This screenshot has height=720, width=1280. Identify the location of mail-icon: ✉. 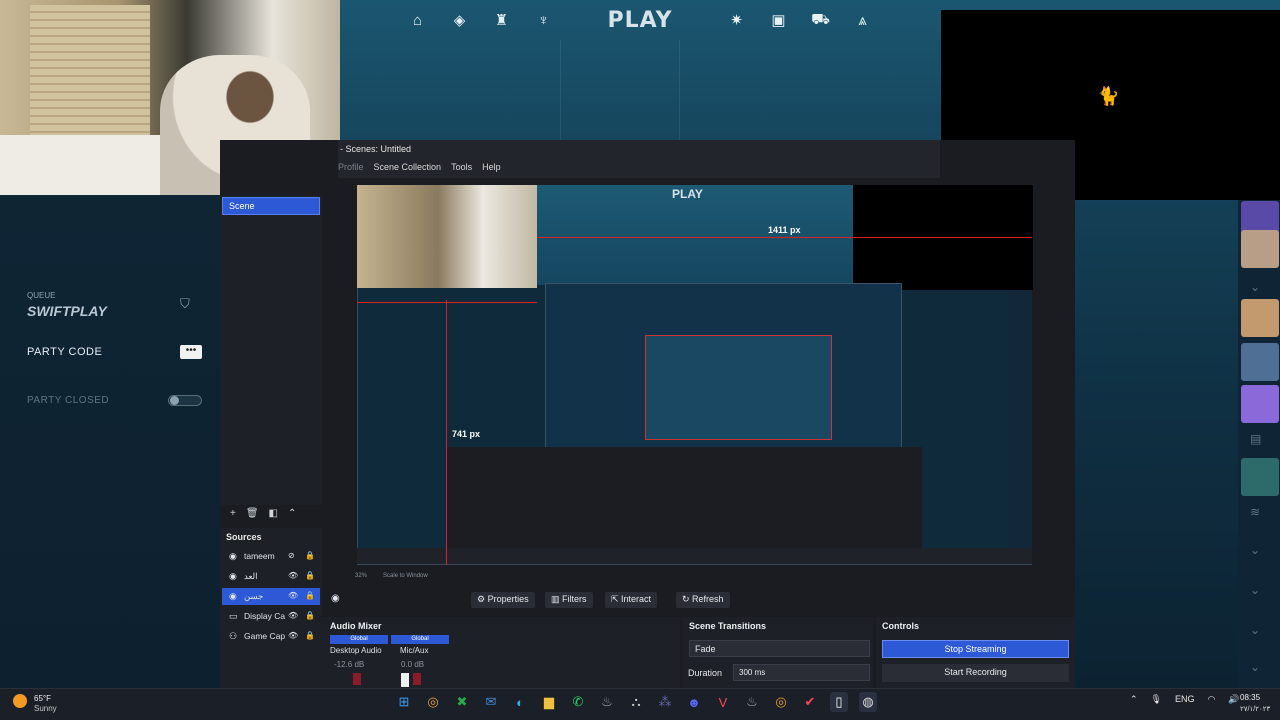
(491, 702).